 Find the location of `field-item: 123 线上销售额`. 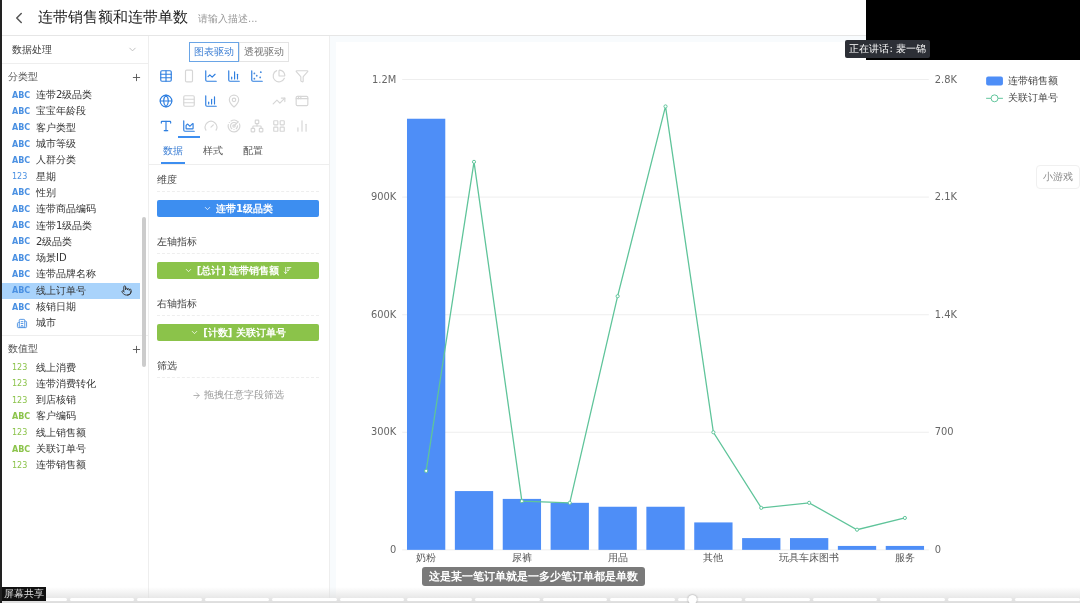

field-item: 123 线上销售额 is located at coordinates (71, 432).